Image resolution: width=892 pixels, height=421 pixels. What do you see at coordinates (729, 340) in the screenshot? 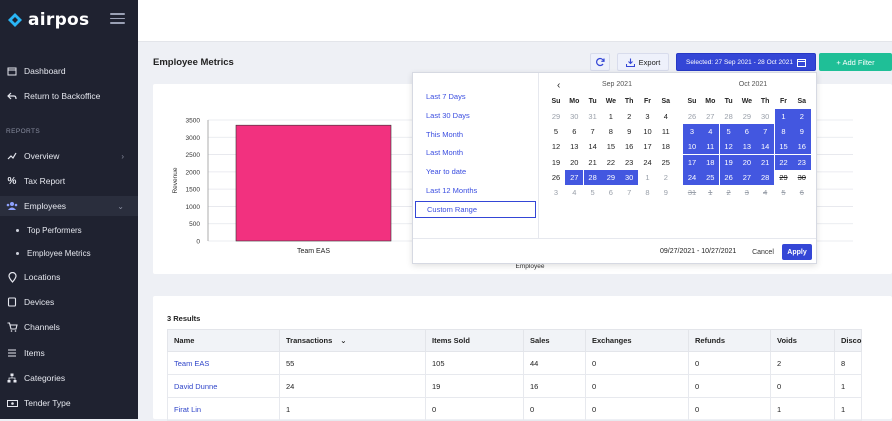
I see `column-header-refunds: Refunds` at bounding box center [729, 340].